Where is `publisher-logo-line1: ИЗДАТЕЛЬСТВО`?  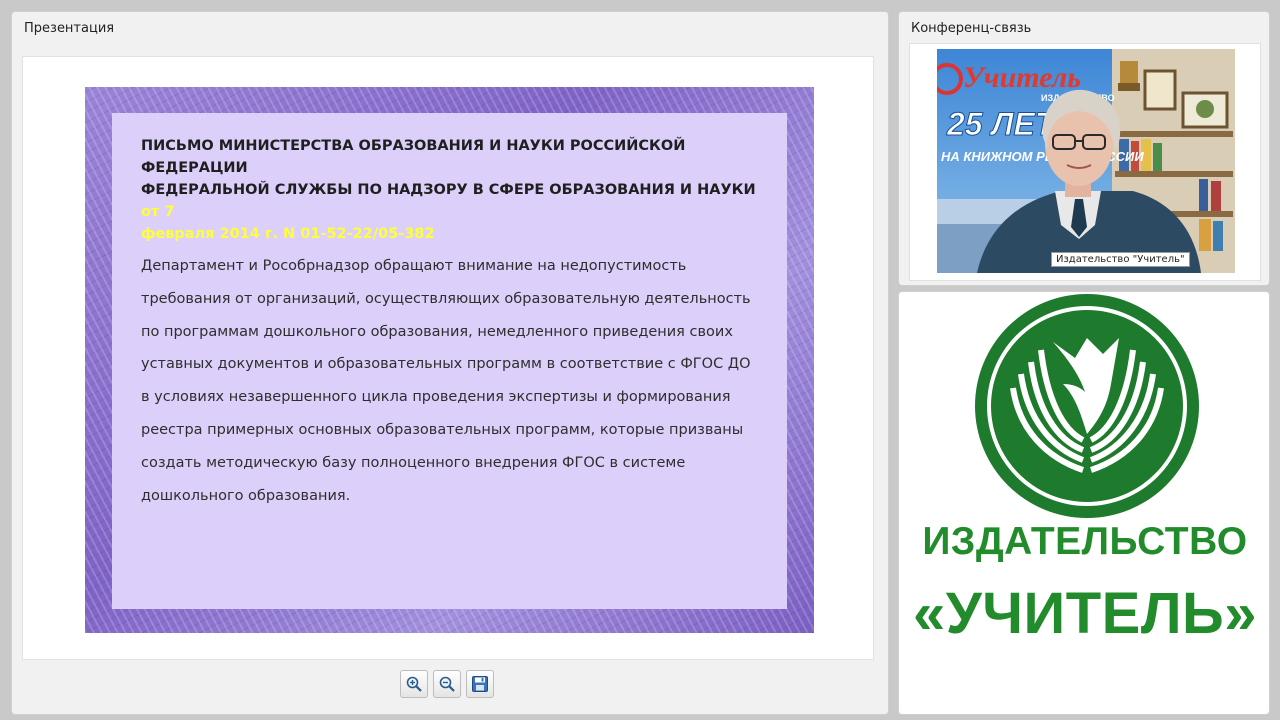
publisher-logo-line1: ИЗДАТЕЛЬСТВО is located at coordinates (1085, 541).